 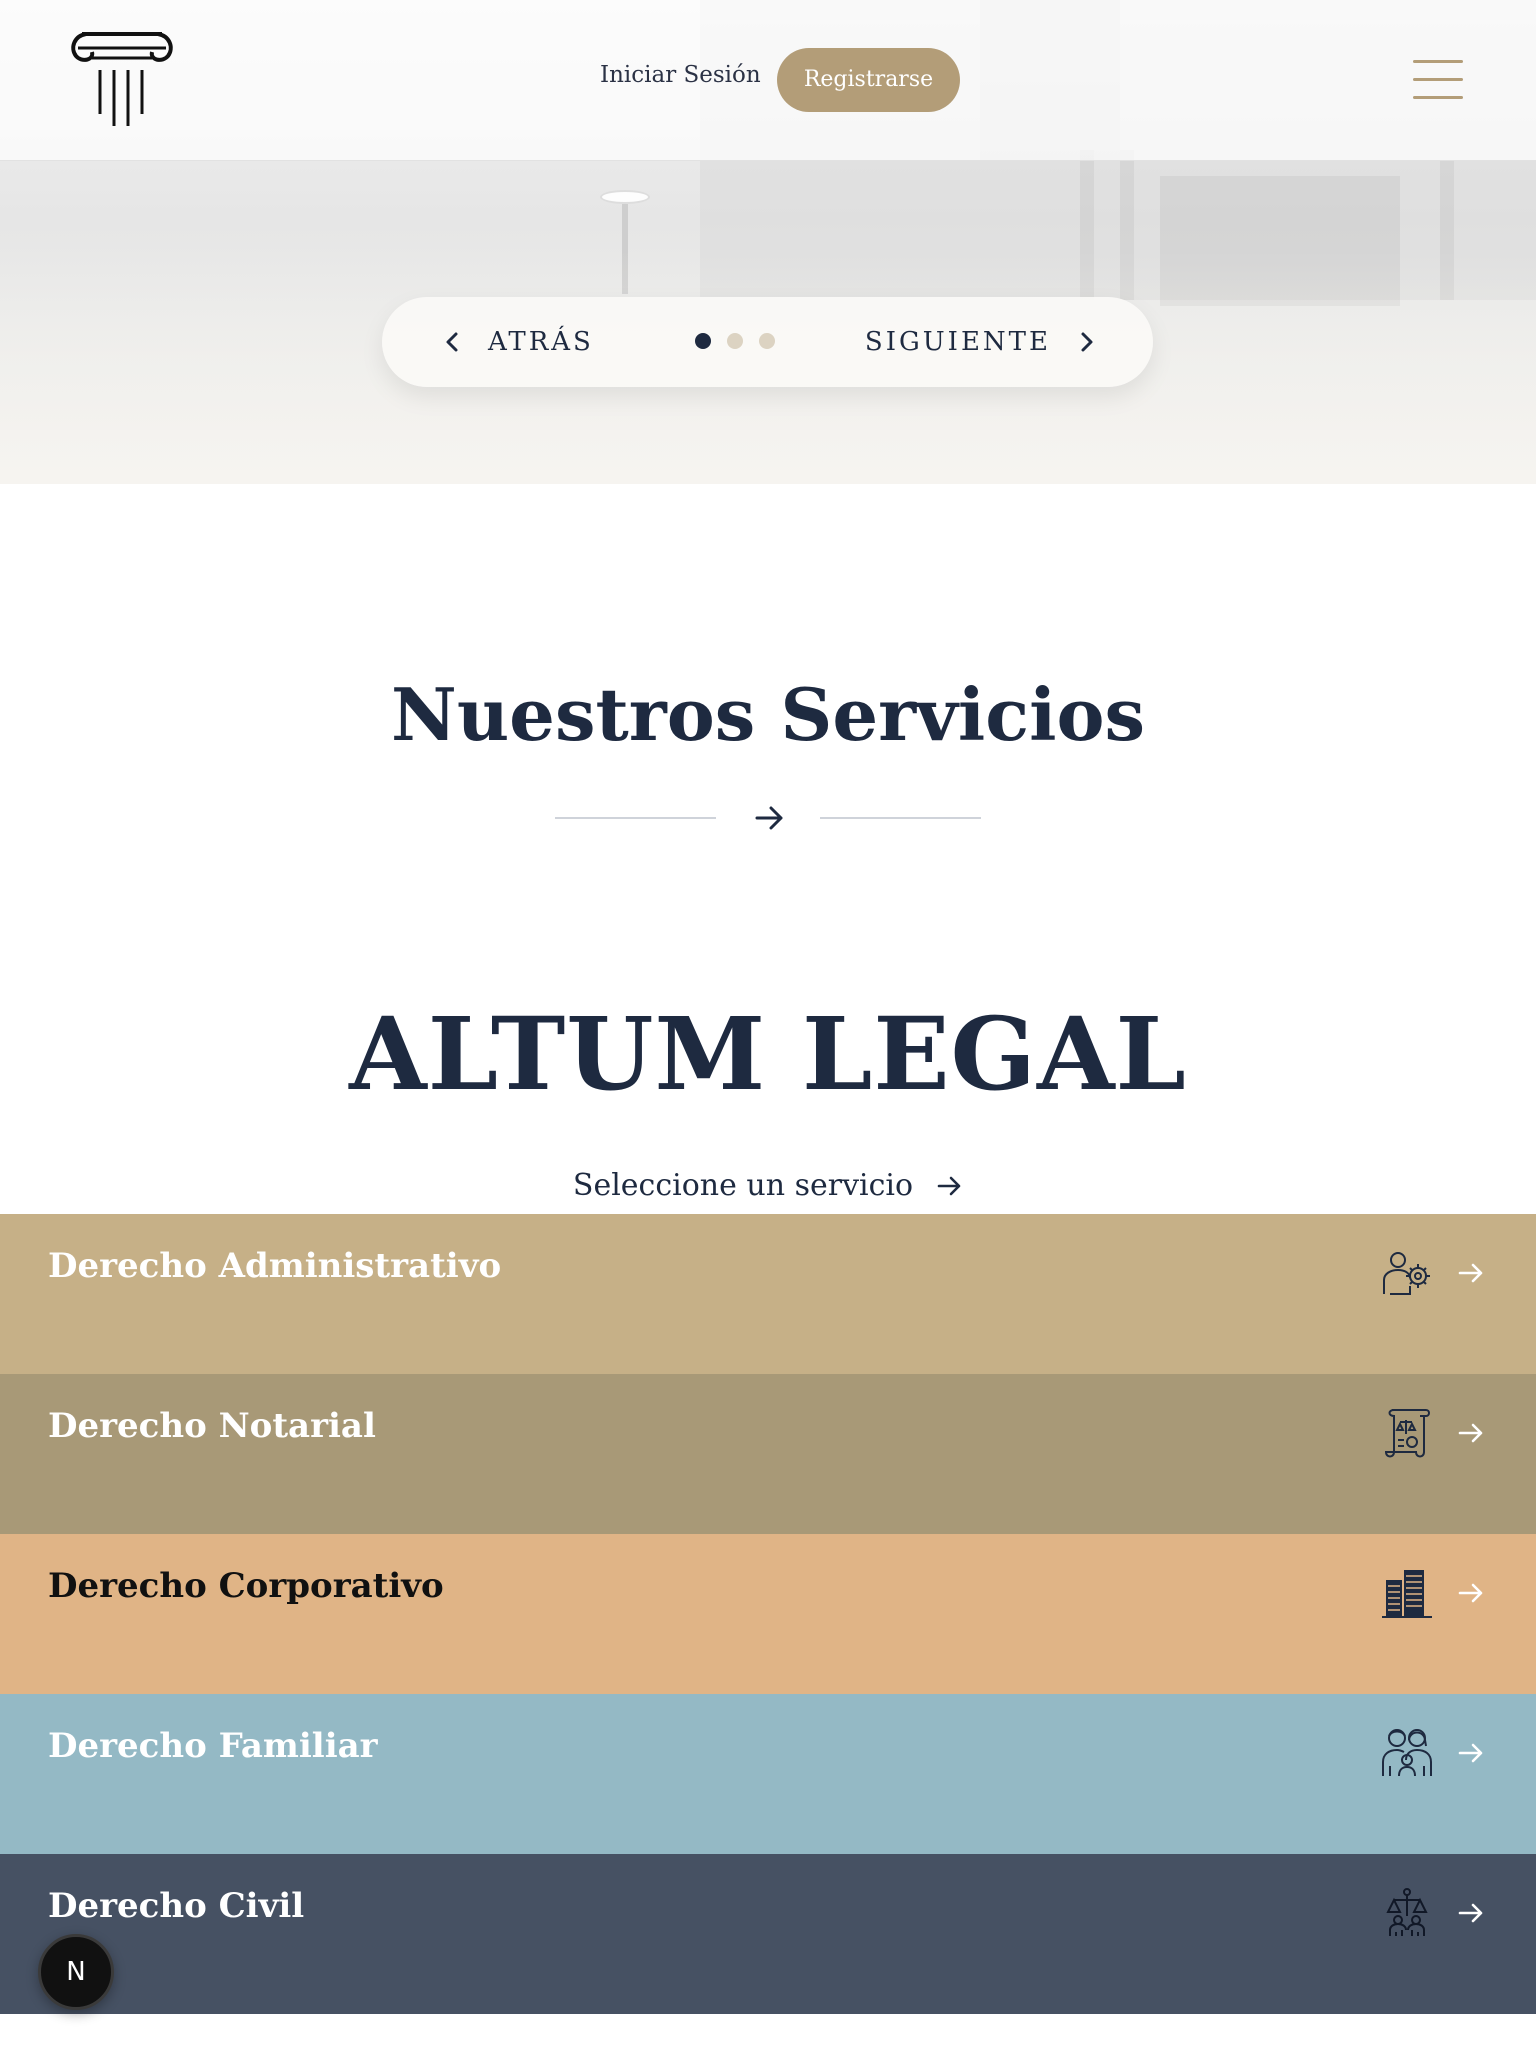 What do you see at coordinates (1407, 1912) in the screenshot?
I see `civil-justice-icon` at bounding box center [1407, 1912].